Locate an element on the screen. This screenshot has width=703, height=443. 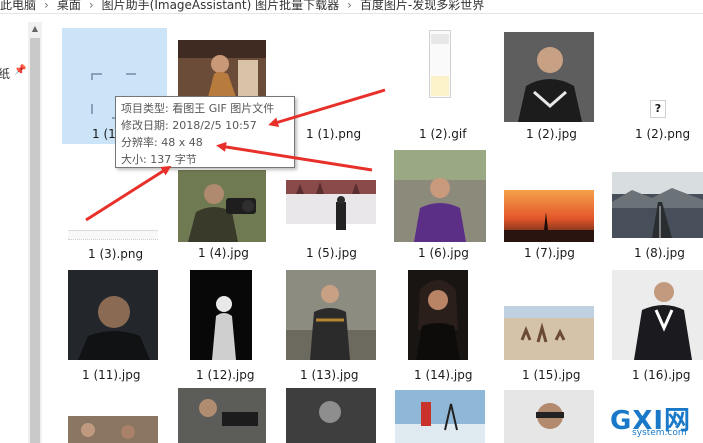
file-item: 1 (12).jpg is located at coordinates (222, 327).